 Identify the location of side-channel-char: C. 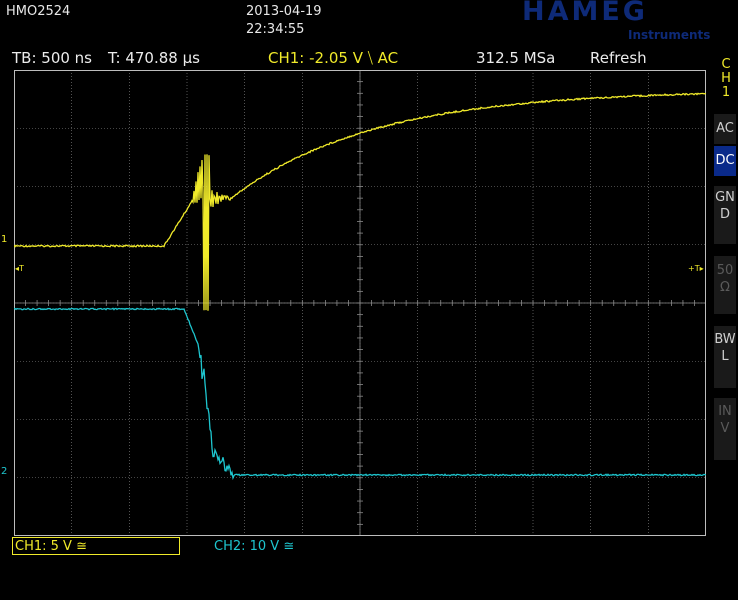
(726, 64).